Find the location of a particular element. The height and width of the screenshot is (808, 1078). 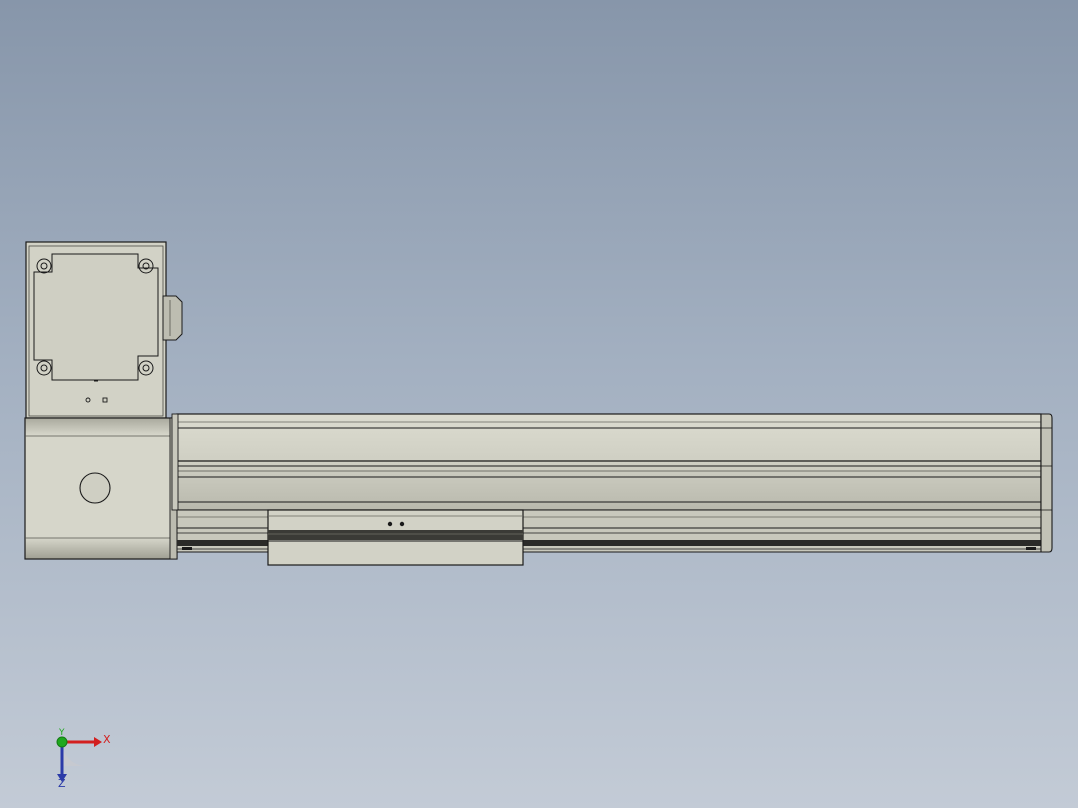

y-axis-label: Y is located at coordinates (62, 733).